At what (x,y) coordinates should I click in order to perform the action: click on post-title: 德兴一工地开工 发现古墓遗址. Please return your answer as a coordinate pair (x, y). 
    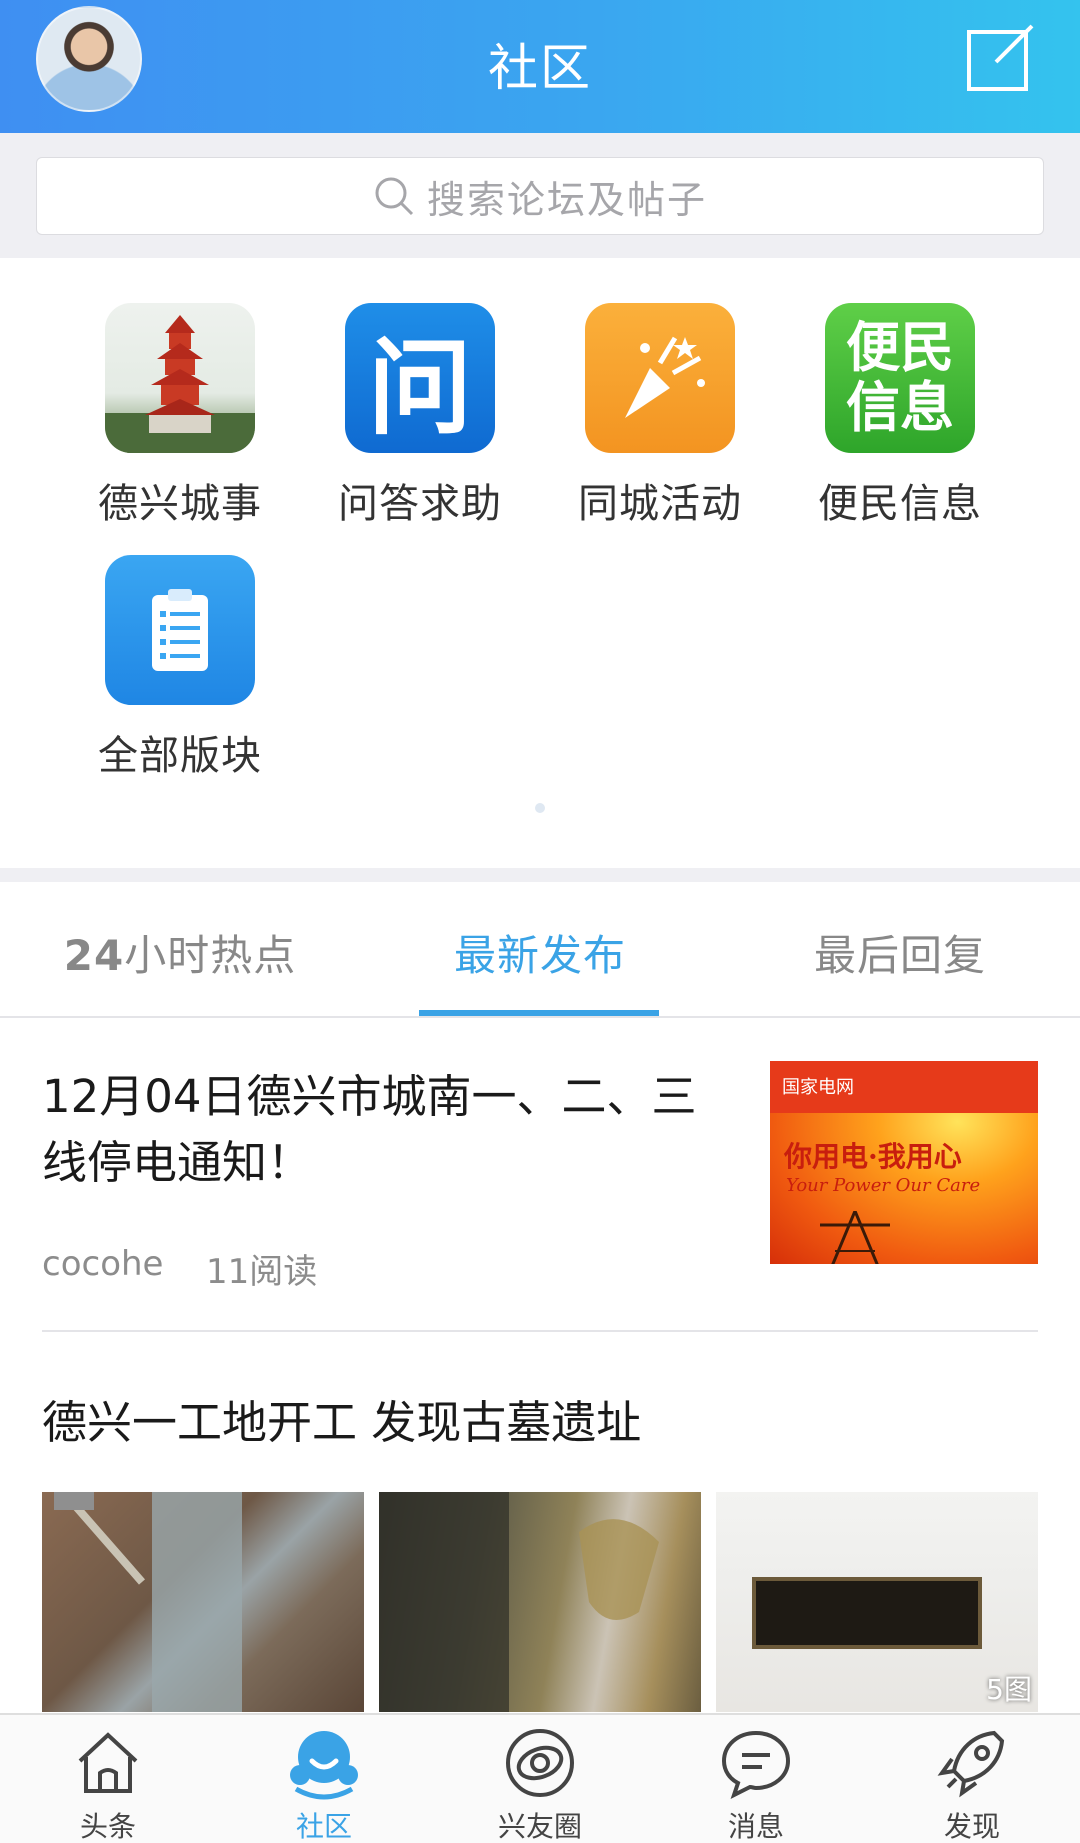
    Looking at the image, I should click on (342, 1422).